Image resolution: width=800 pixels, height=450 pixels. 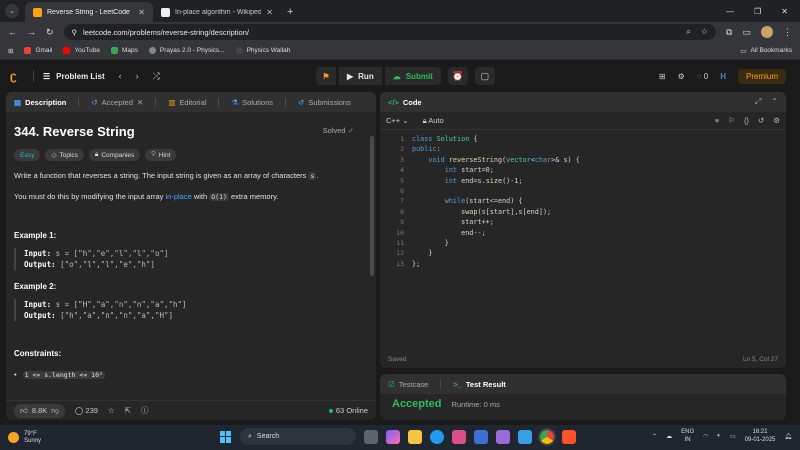 What do you see at coordinates (75, 32) in the screenshot?
I see `site-info-icon: ⚲` at bounding box center [75, 32].